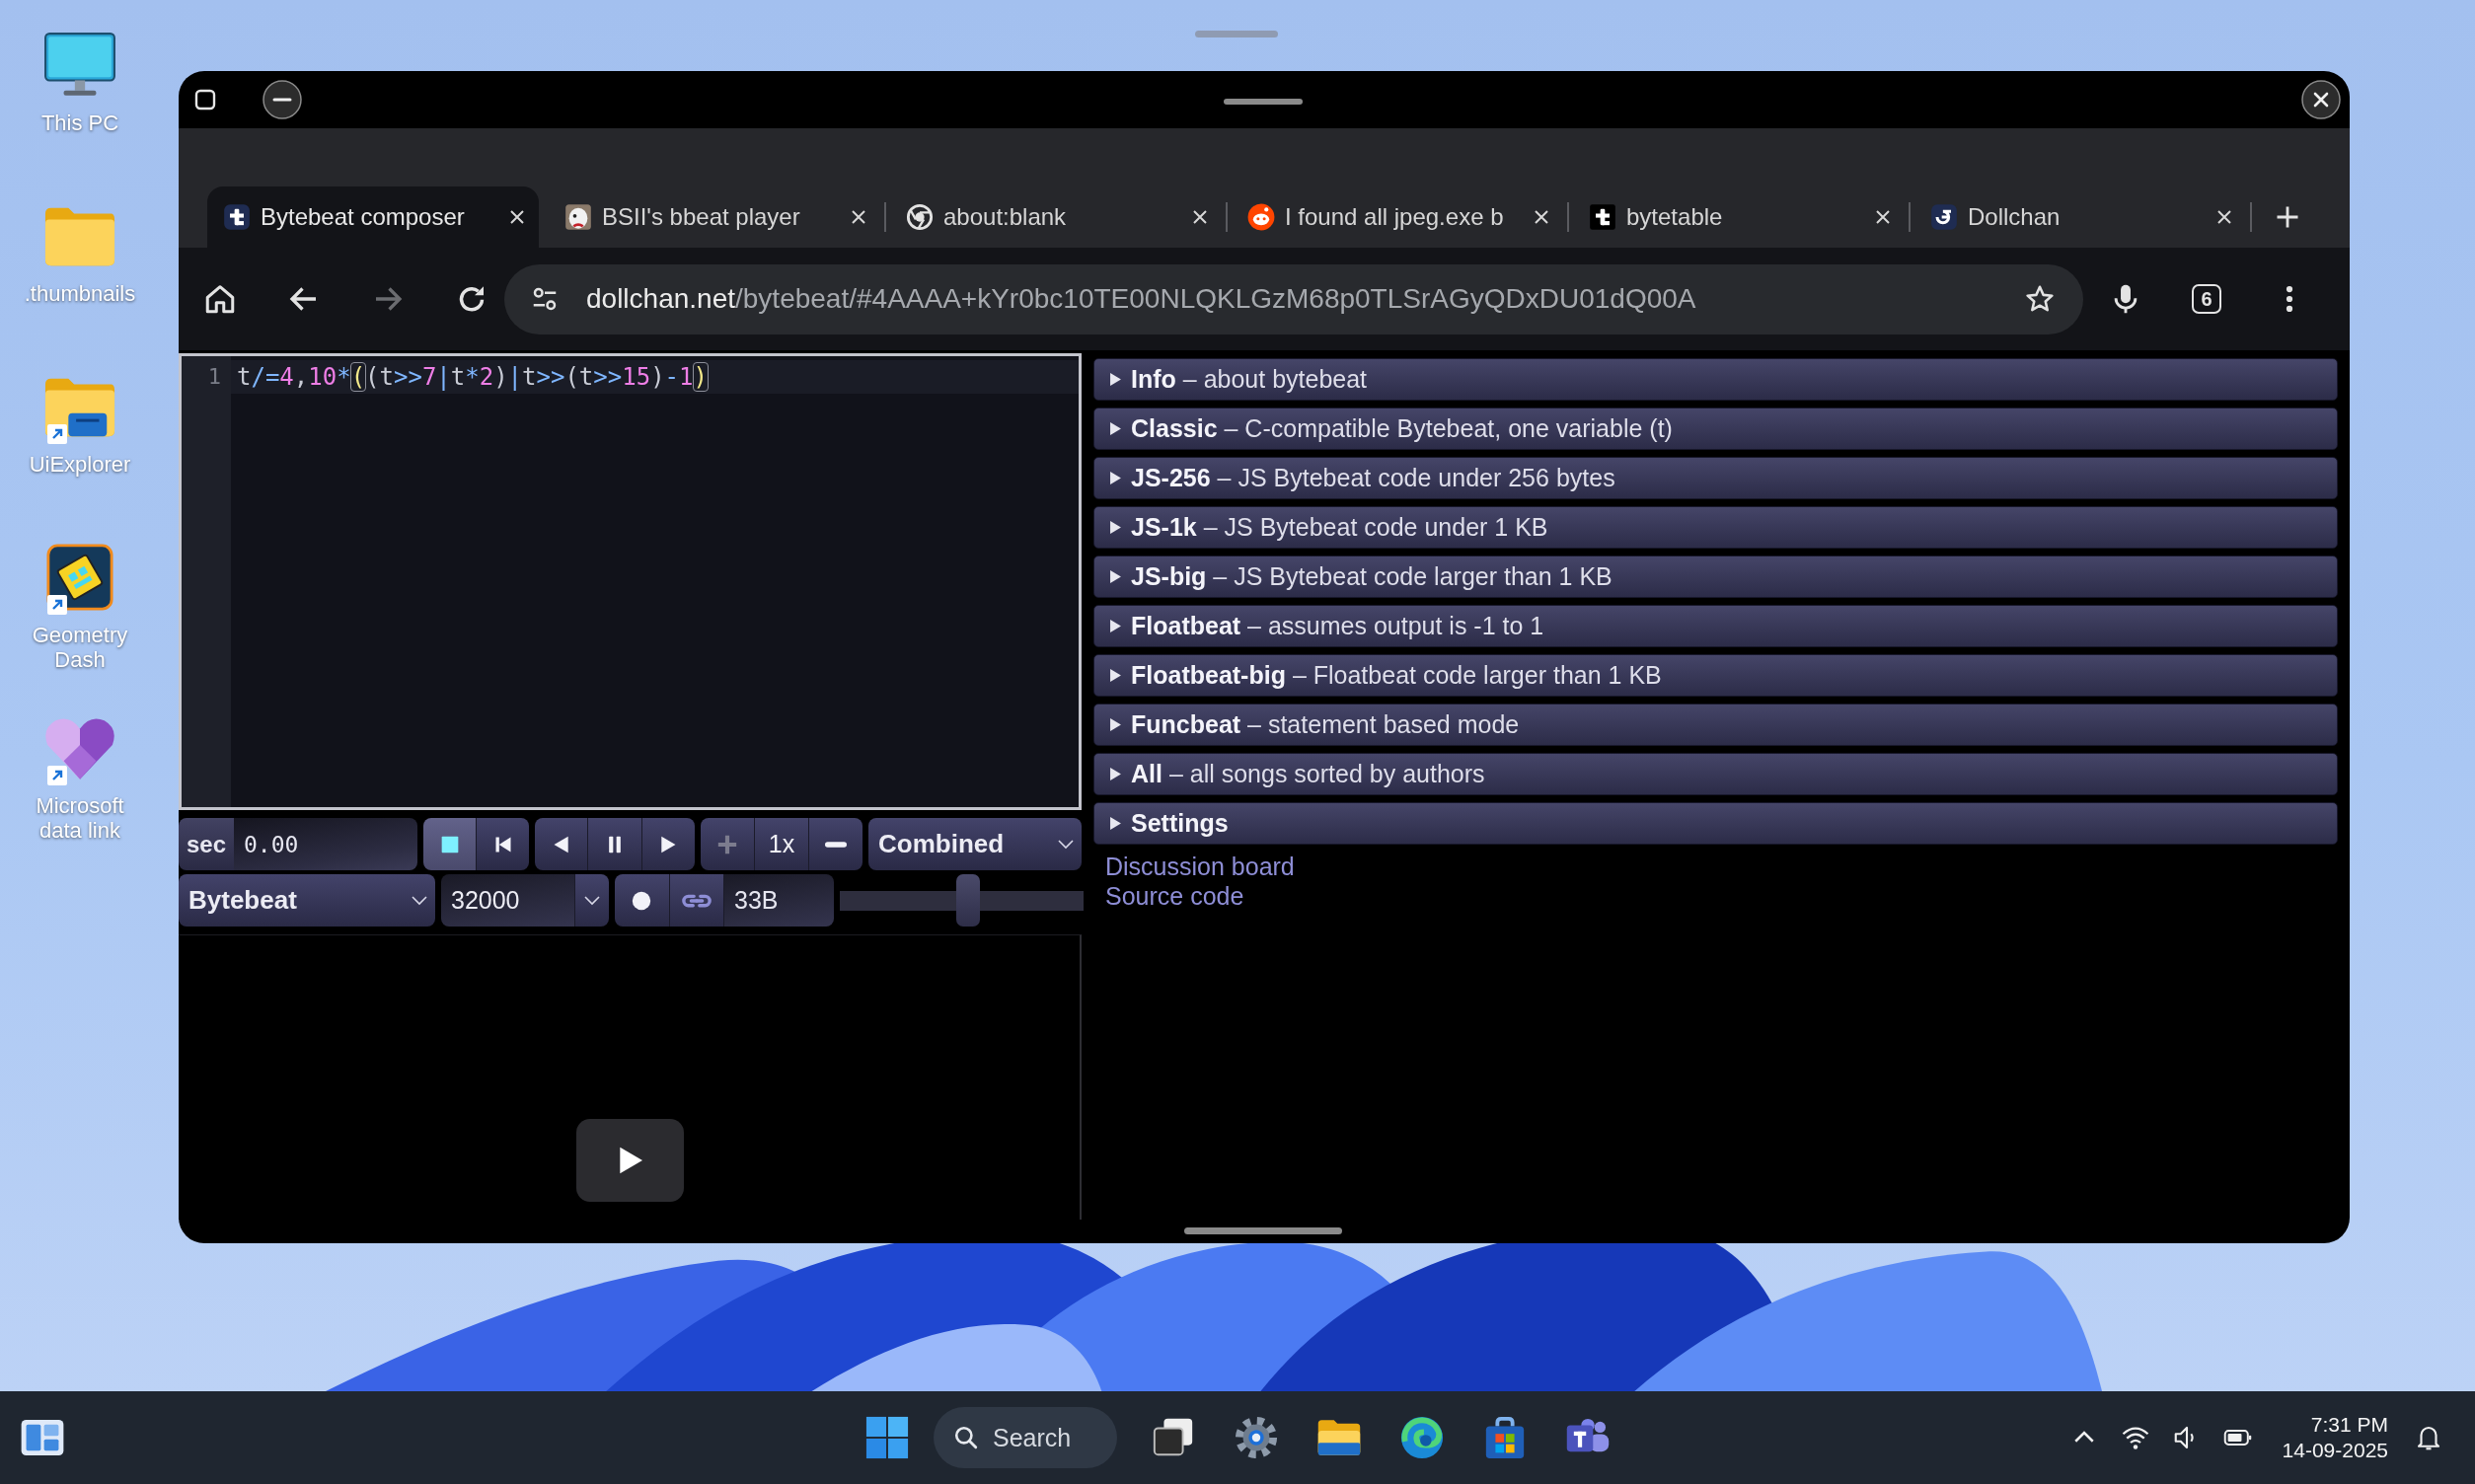 Image resolution: width=2475 pixels, height=1484 pixels. What do you see at coordinates (1422, 1437) in the screenshot?
I see `browser-icon` at bounding box center [1422, 1437].